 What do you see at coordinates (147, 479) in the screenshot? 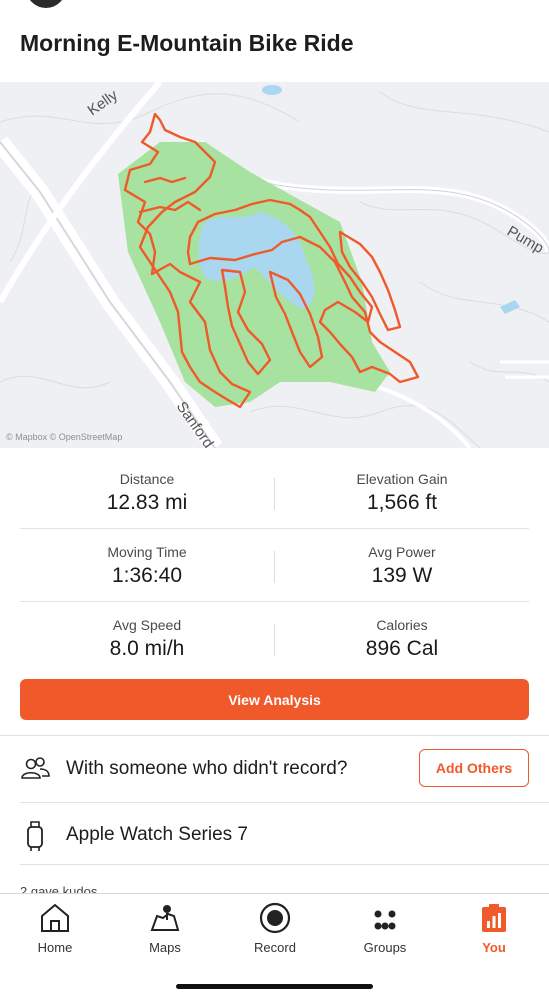
I see `stat-label: Distance` at bounding box center [147, 479].